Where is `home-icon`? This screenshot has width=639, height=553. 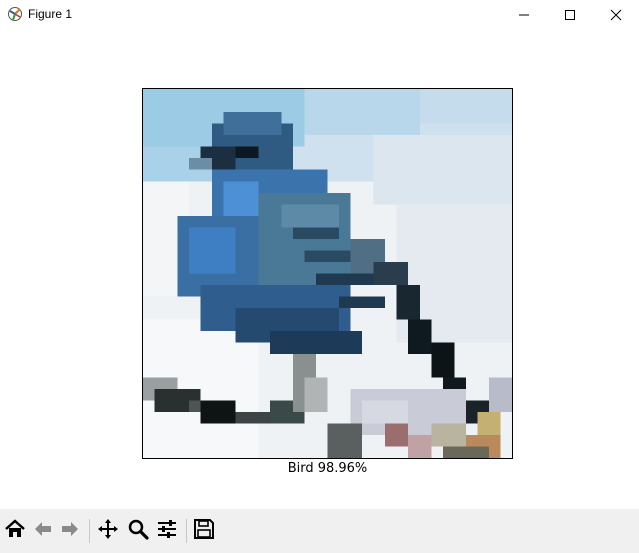
home-icon is located at coordinates (15, 531).